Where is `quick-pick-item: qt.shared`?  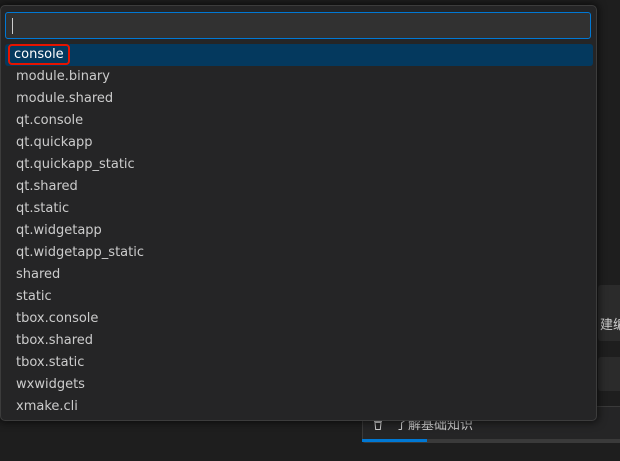 quick-pick-item: qt.shared is located at coordinates (299, 187).